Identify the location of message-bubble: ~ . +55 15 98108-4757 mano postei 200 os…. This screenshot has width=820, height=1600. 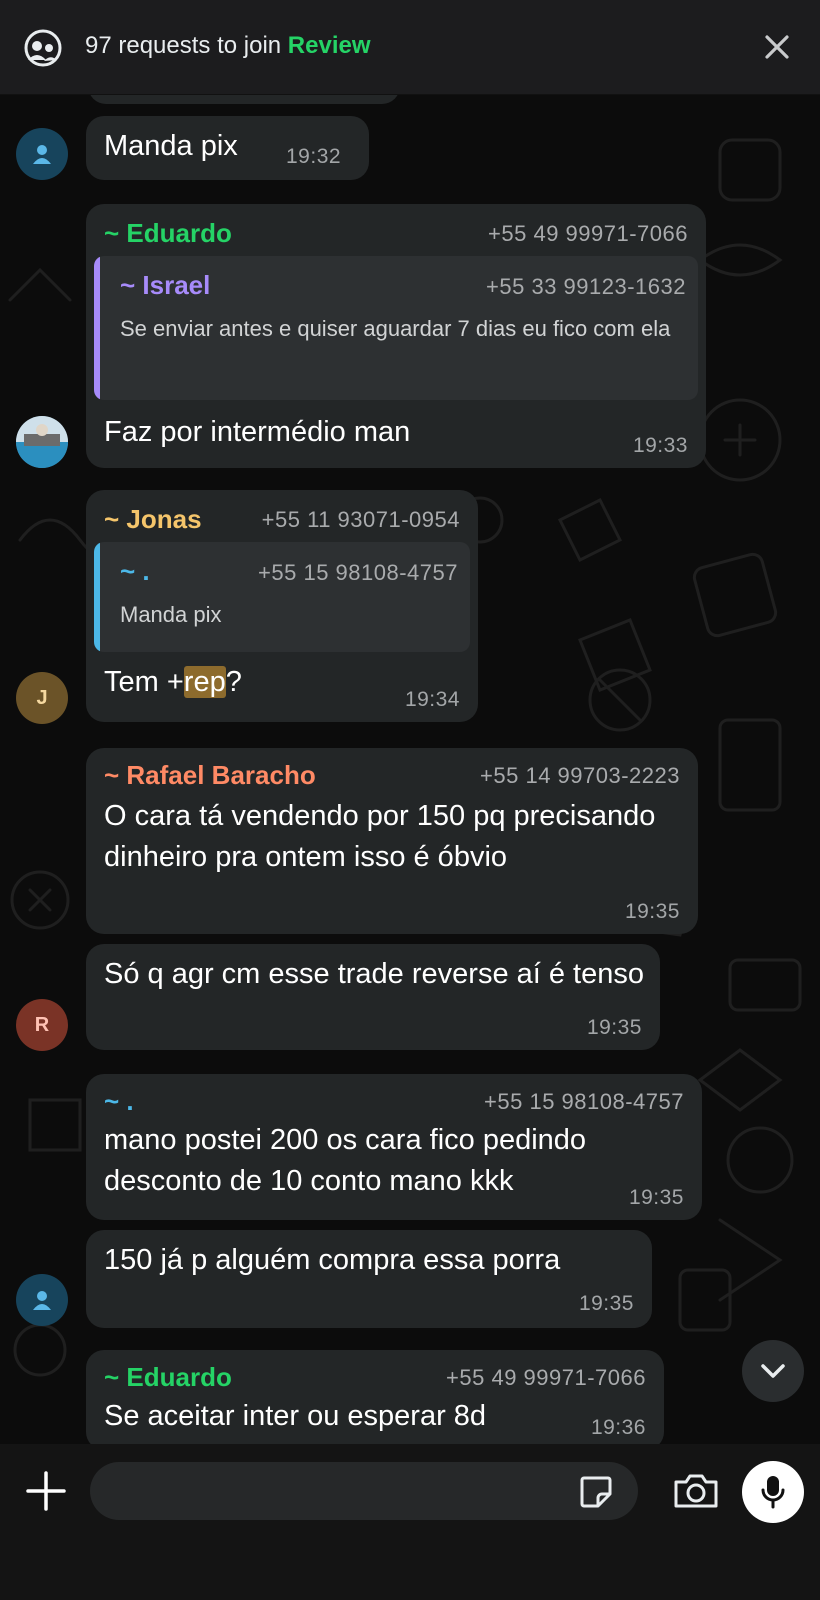
(394, 1147).